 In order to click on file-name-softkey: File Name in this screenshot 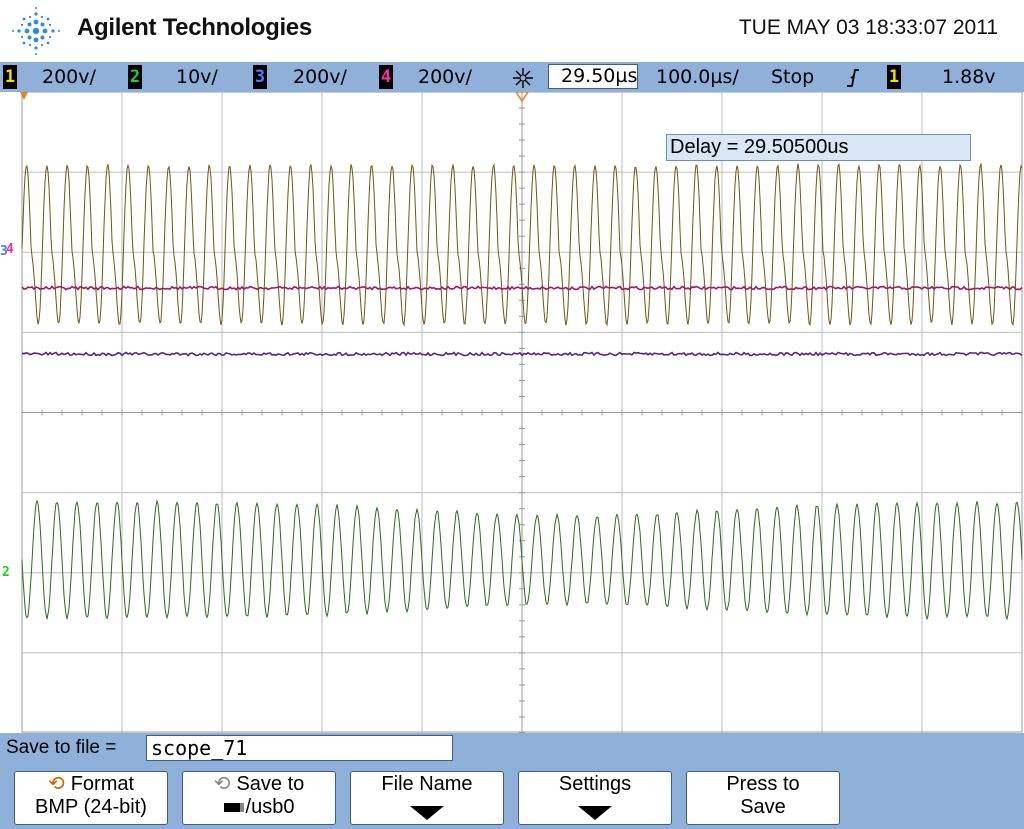, I will do `click(427, 798)`.